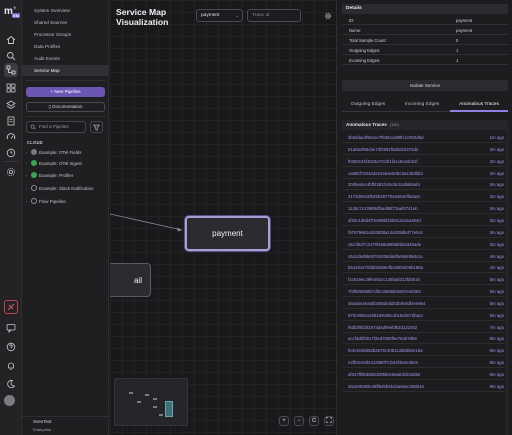 The image size is (512, 435). I want to click on pipeline-item: › Example: Profiler, so click(67, 176).